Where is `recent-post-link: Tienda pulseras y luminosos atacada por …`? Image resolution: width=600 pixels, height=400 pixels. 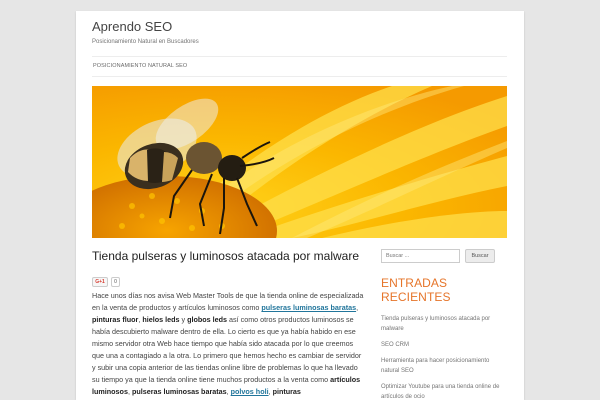 recent-post-link: Tienda pulseras y luminosos atacada por … is located at coordinates (444, 324).